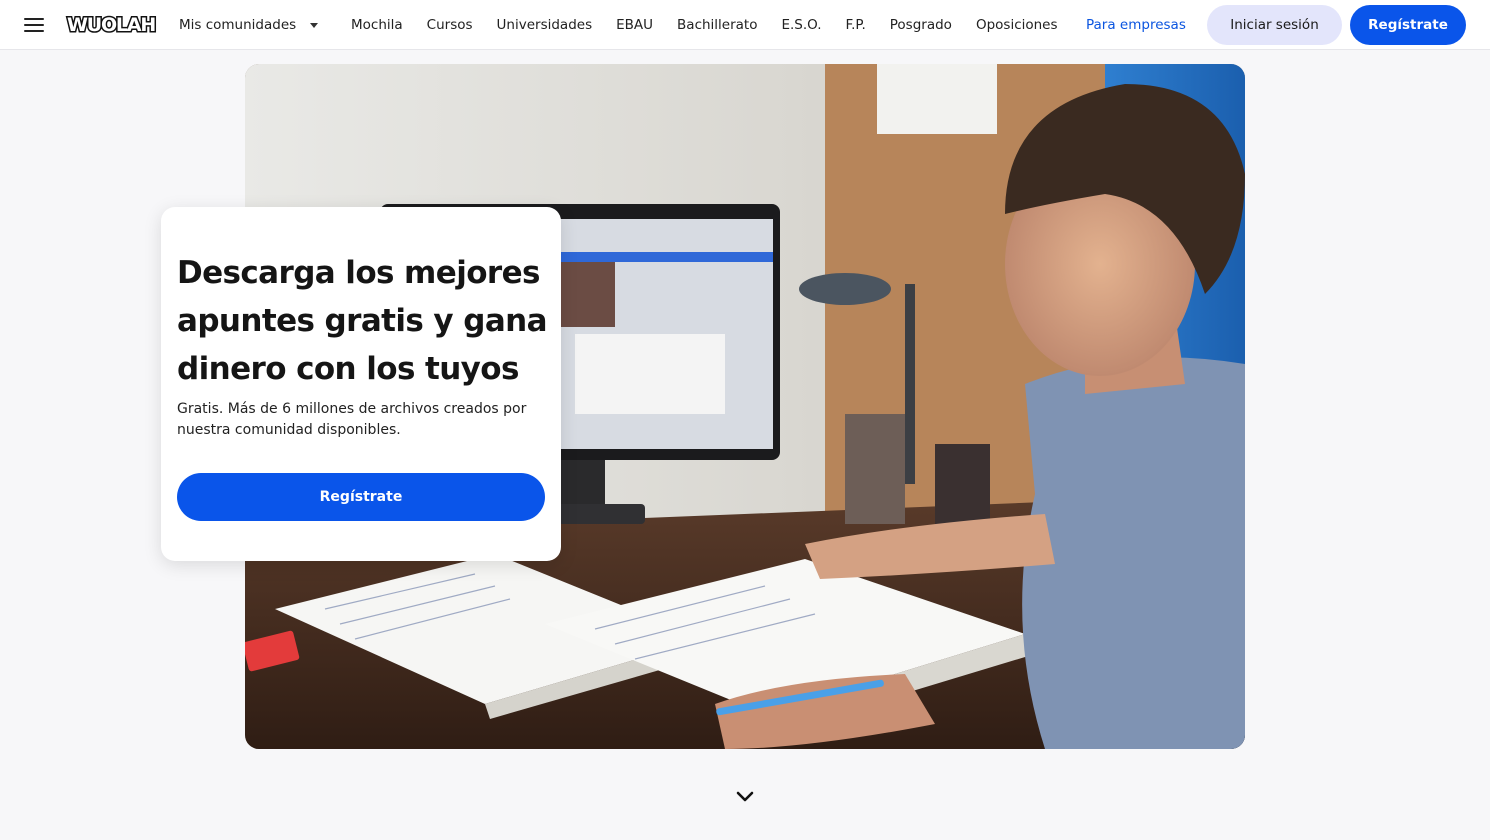 The height and width of the screenshot is (840, 1490). What do you see at coordinates (314, 25) in the screenshot?
I see `caret-down-icon` at bounding box center [314, 25].